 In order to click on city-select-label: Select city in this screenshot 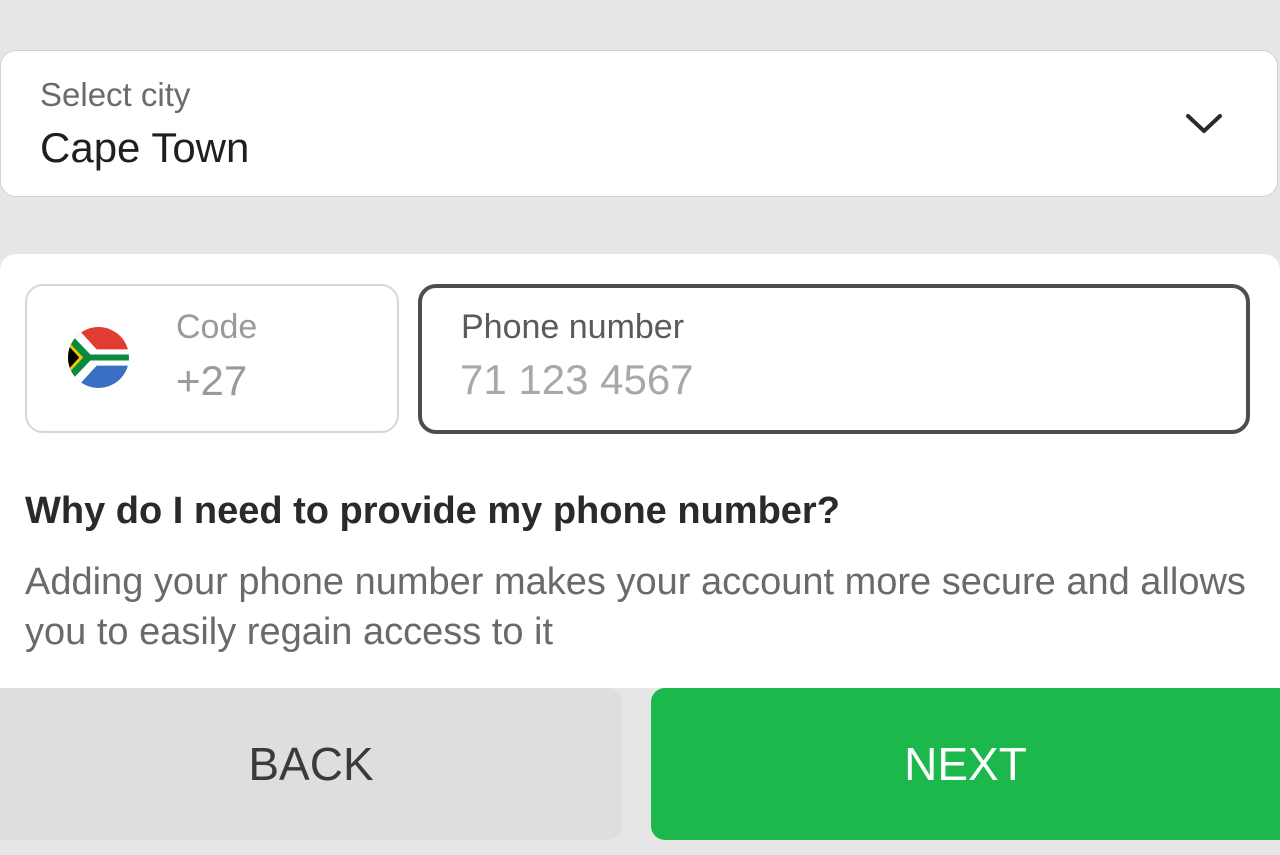, I will do `click(115, 94)`.